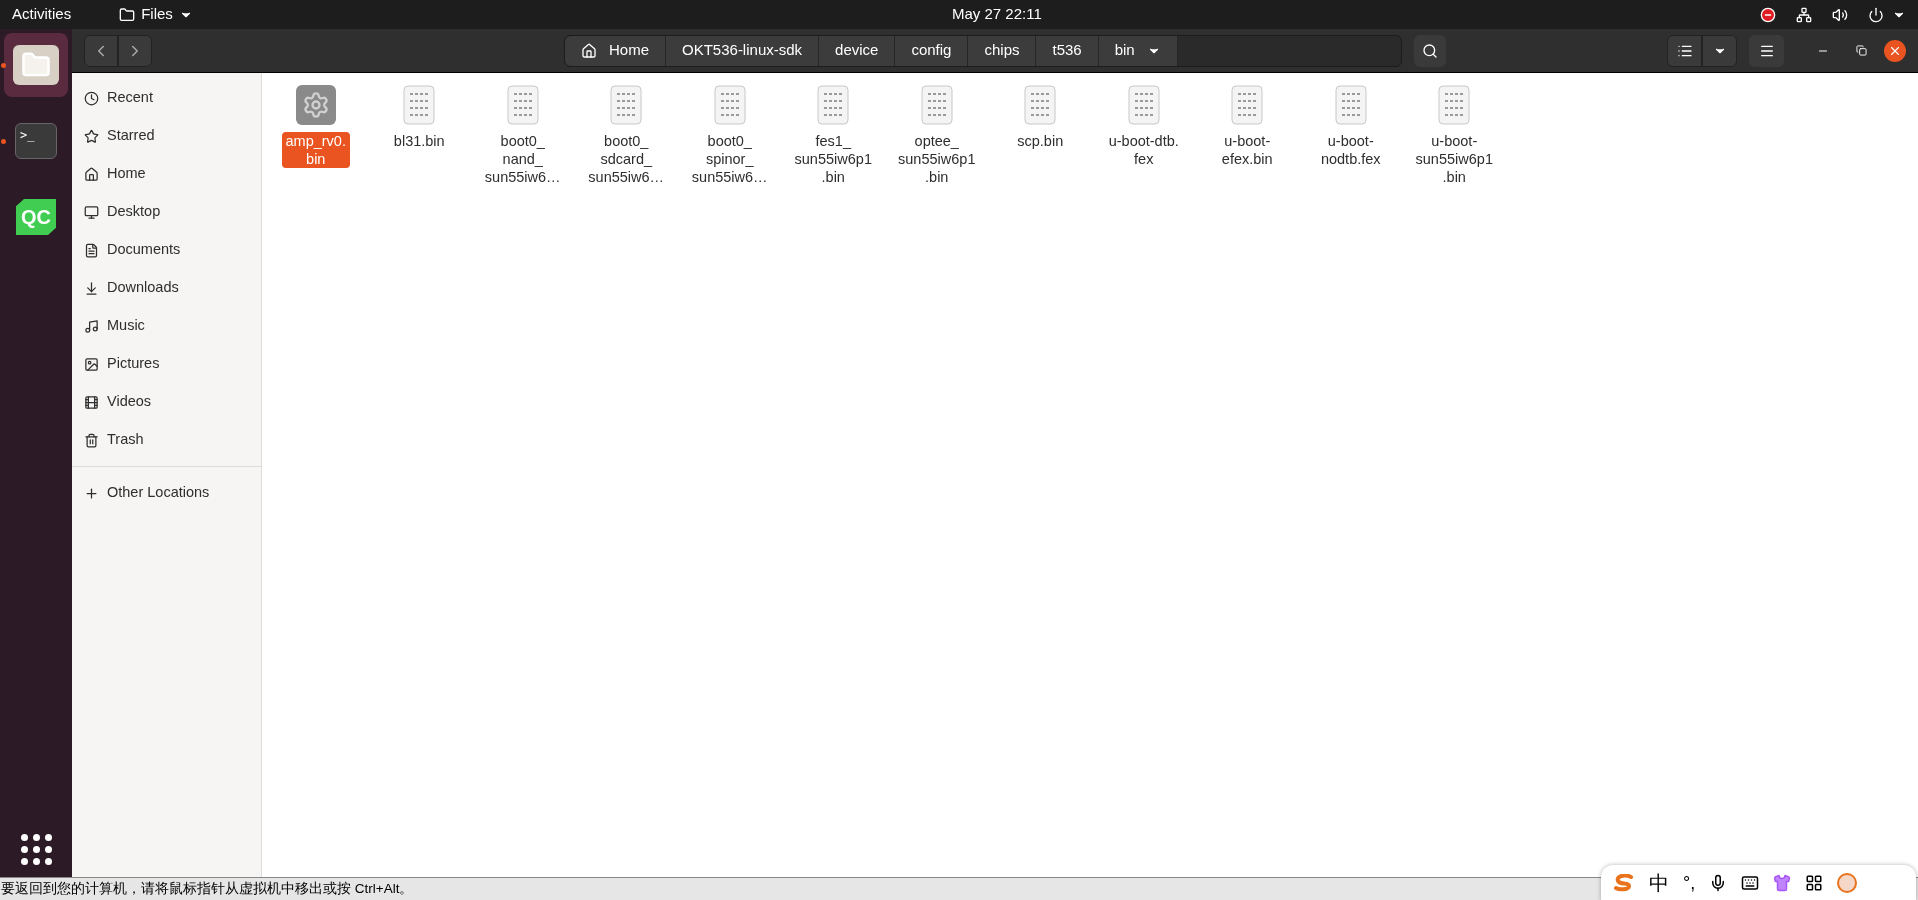  I want to click on restore-icon, so click(1861, 50).